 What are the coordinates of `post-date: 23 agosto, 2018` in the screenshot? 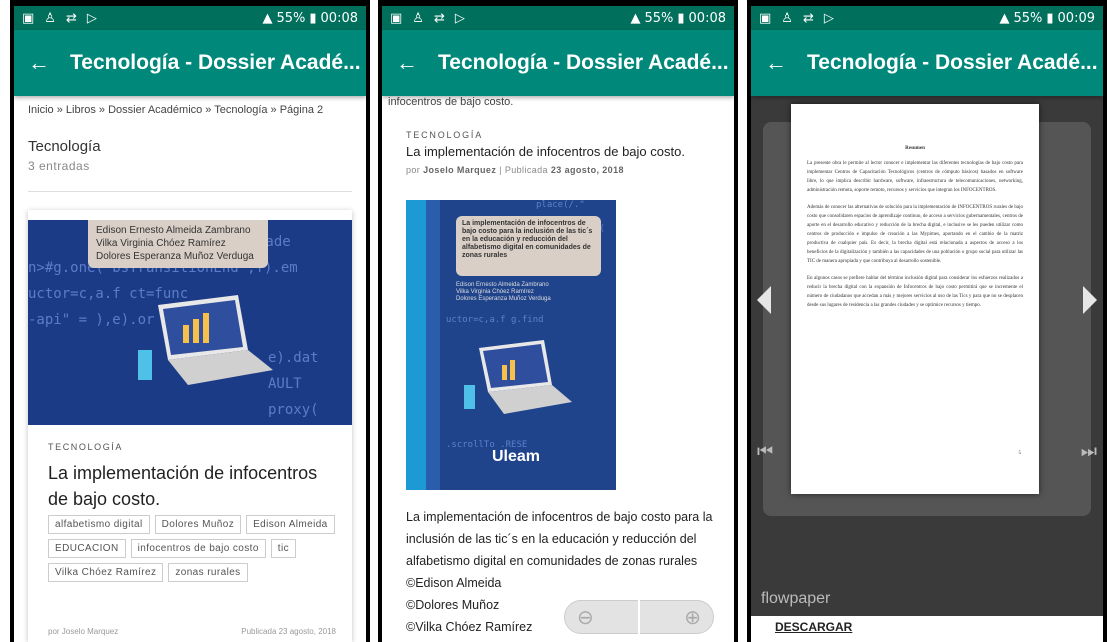 It's located at (587, 170).